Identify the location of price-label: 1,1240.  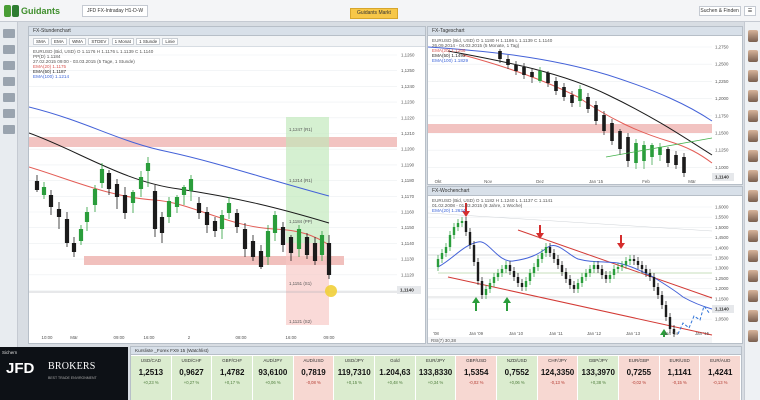
(408, 86).